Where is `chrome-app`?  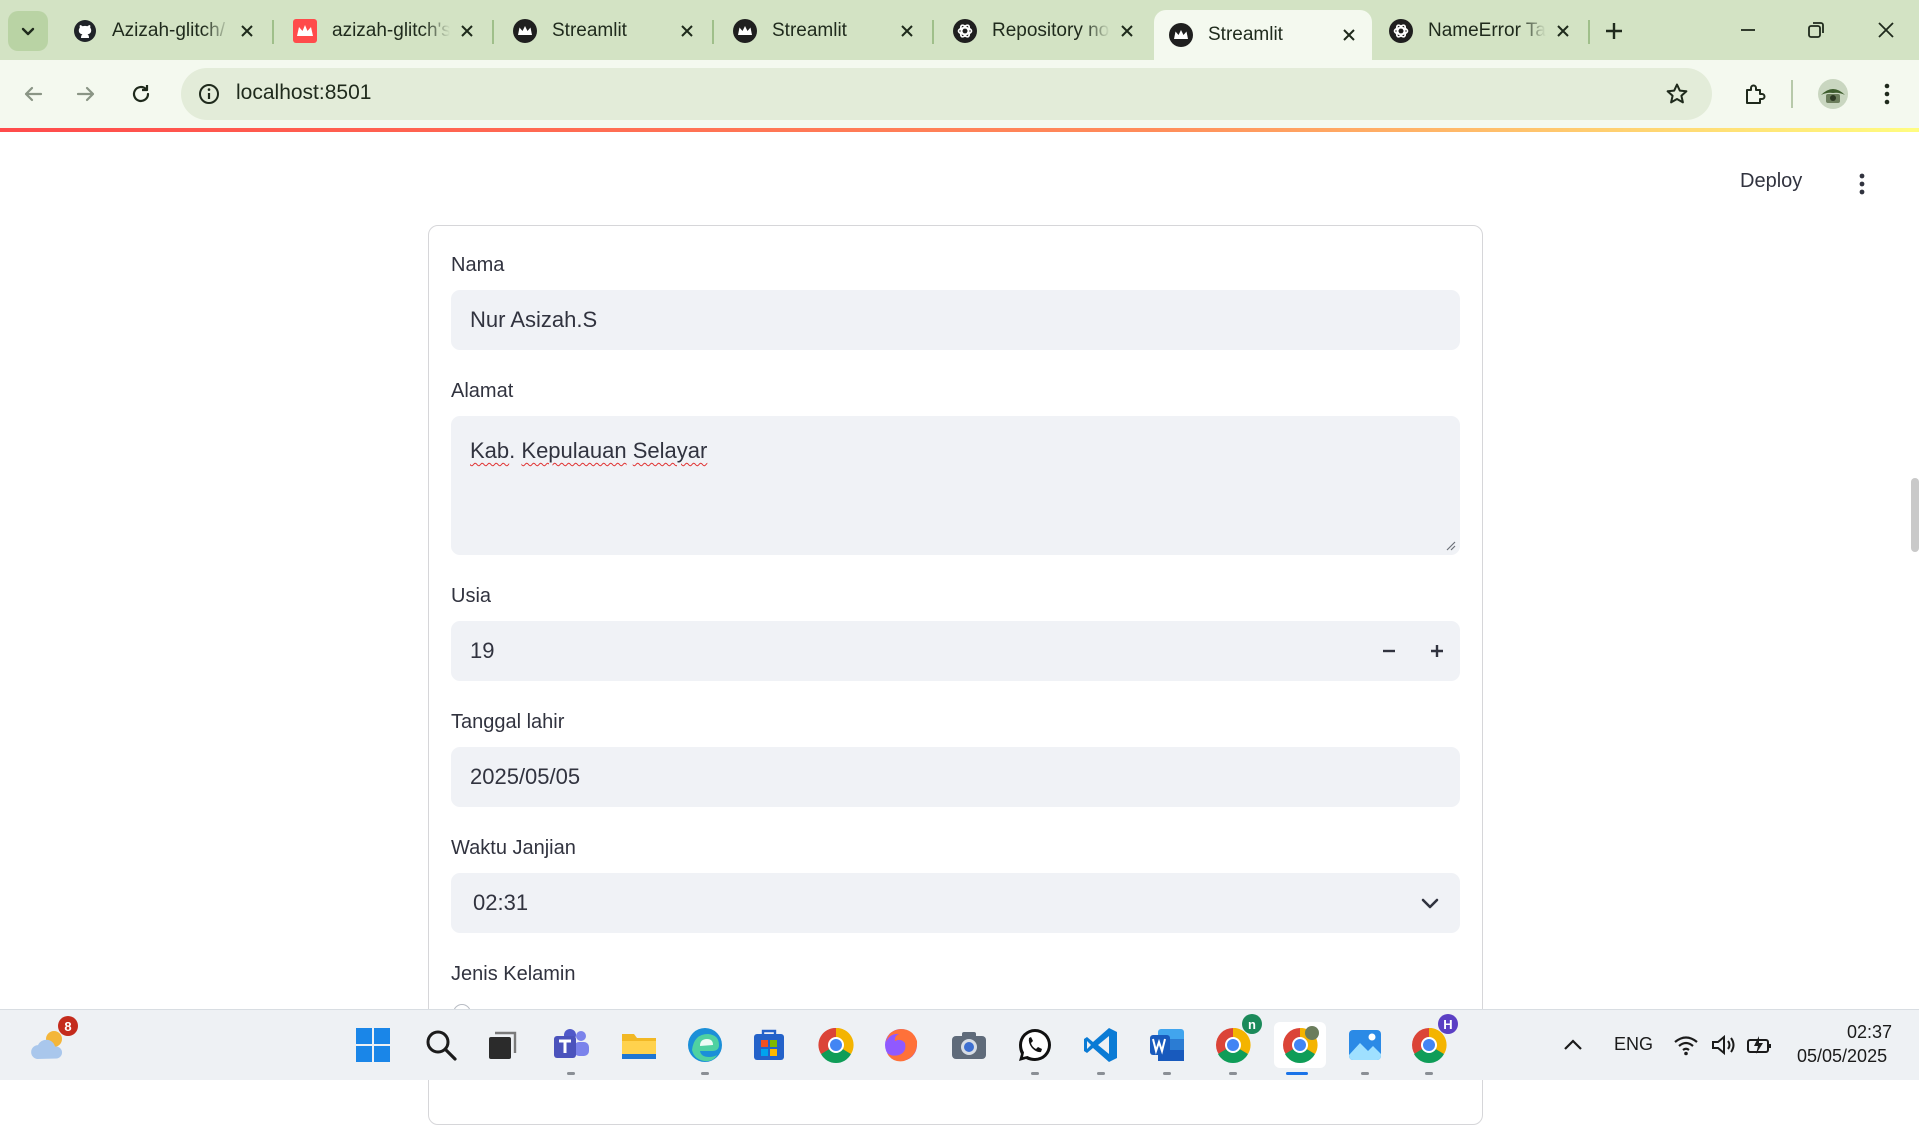
chrome-app is located at coordinates (836, 1045).